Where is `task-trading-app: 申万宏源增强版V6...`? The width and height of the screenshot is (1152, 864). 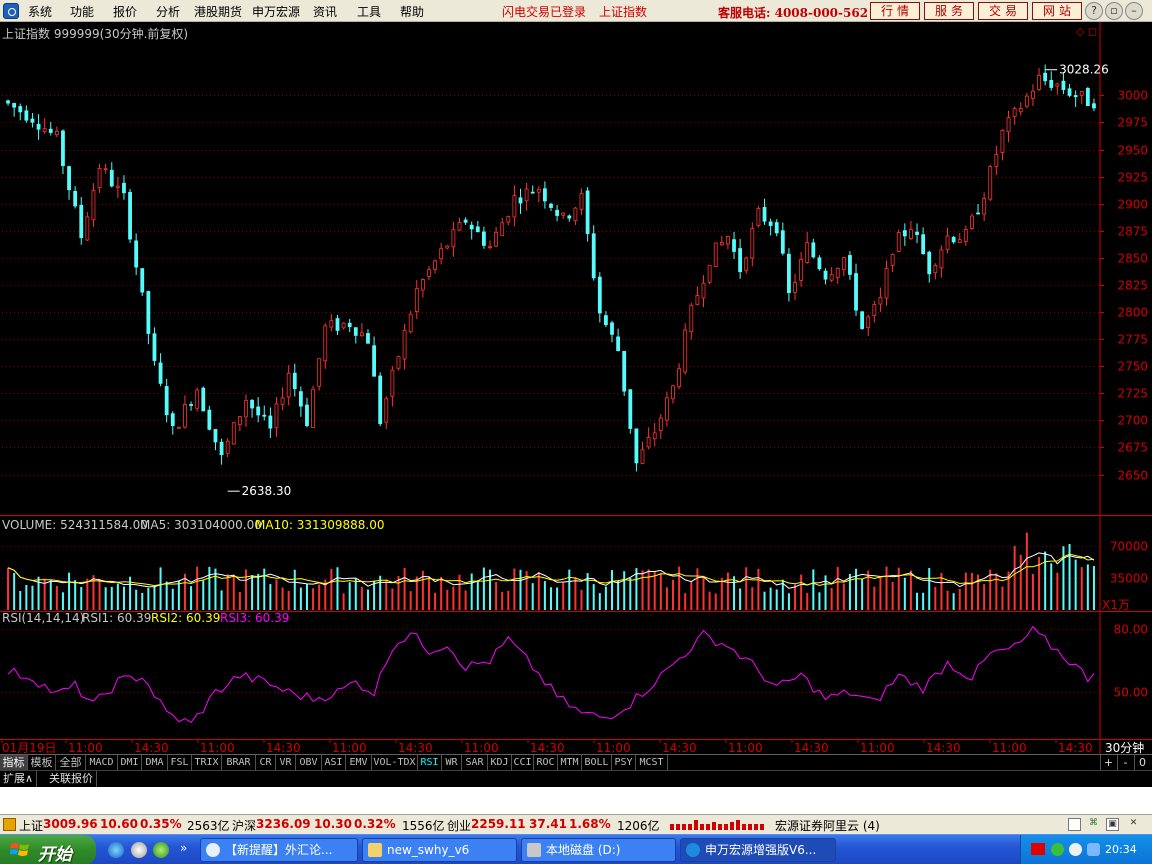 task-trading-app: 申万宏源增强版V6... is located at coordinates (758, 850).